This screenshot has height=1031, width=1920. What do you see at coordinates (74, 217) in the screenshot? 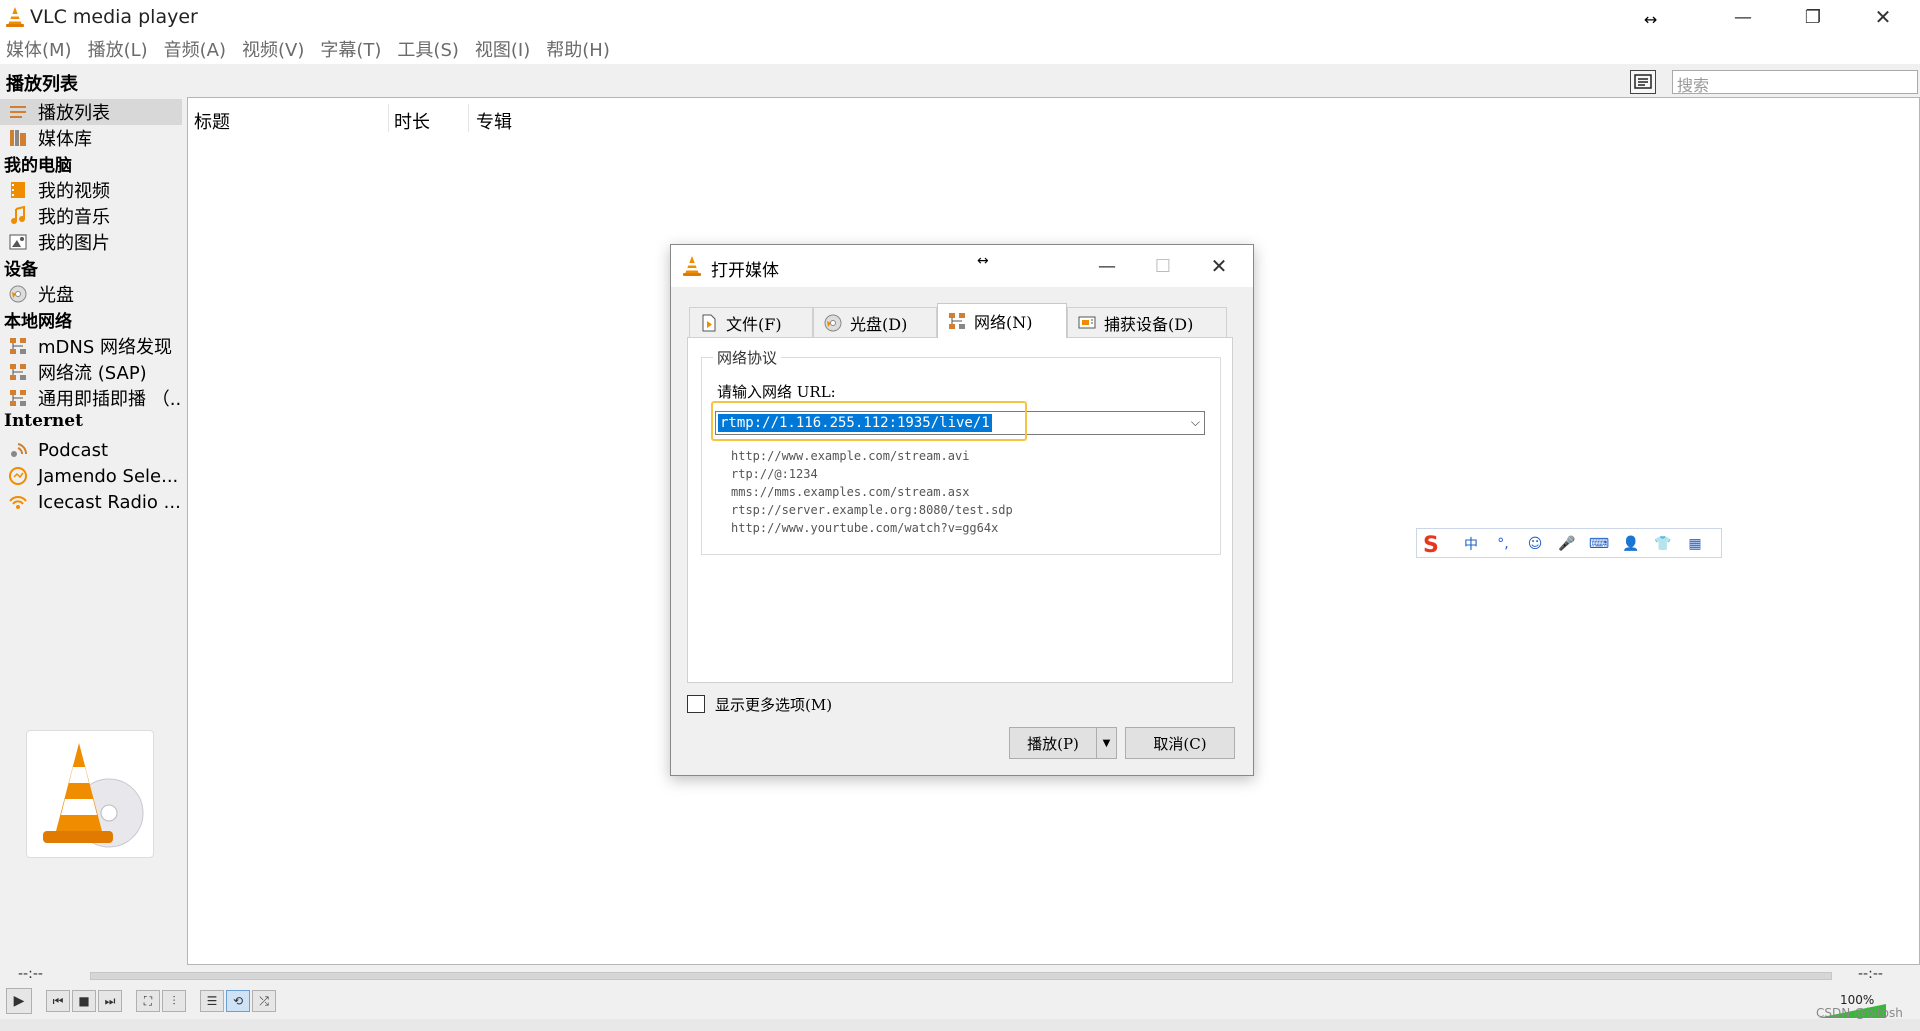
I see `sidebar-item-label: 我的音乐` at bounding box center [74, 217].